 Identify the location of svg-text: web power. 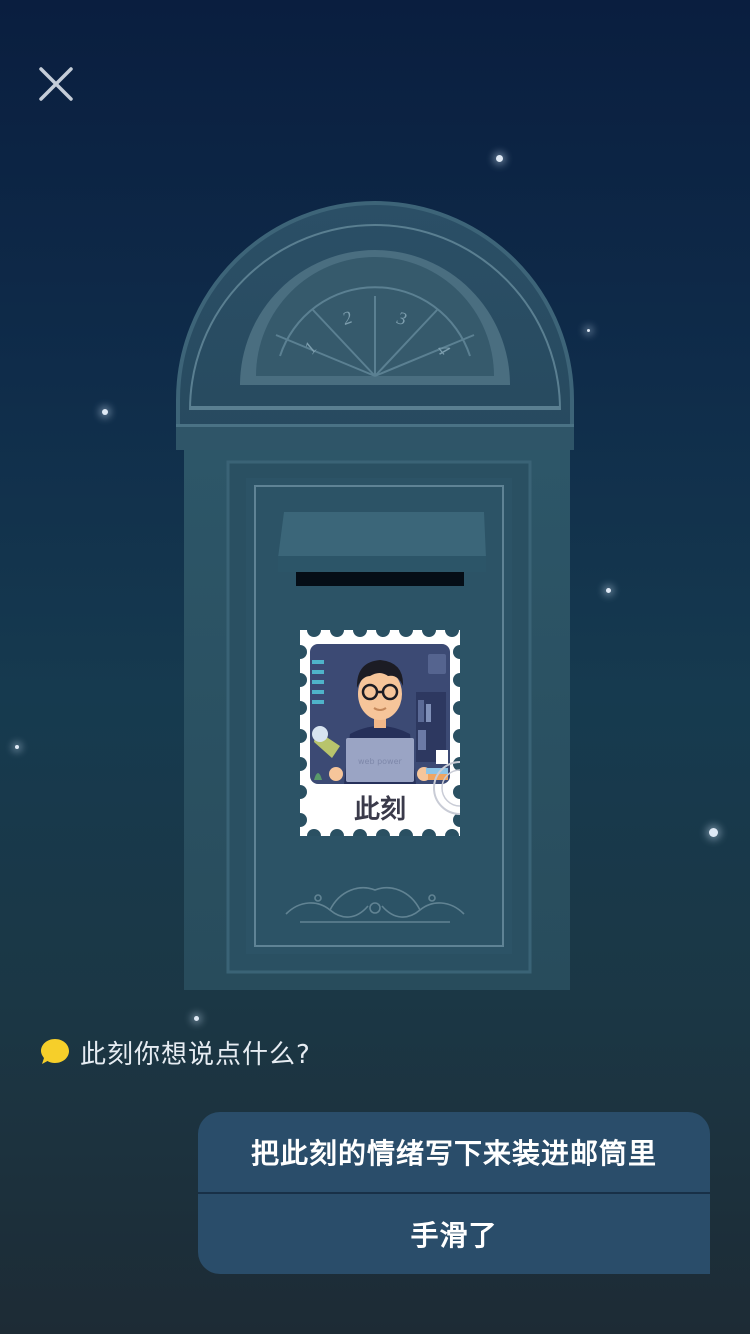
(380, 761).